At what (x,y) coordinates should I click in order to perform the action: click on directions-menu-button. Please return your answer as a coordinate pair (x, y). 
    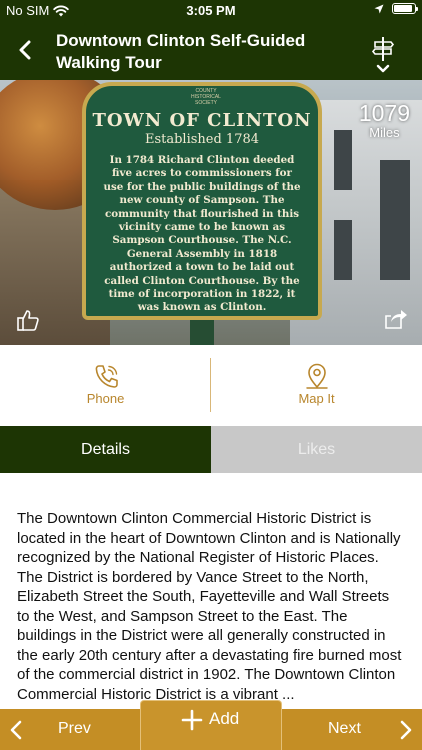
    Looking at the image, I should click on (383, 54).